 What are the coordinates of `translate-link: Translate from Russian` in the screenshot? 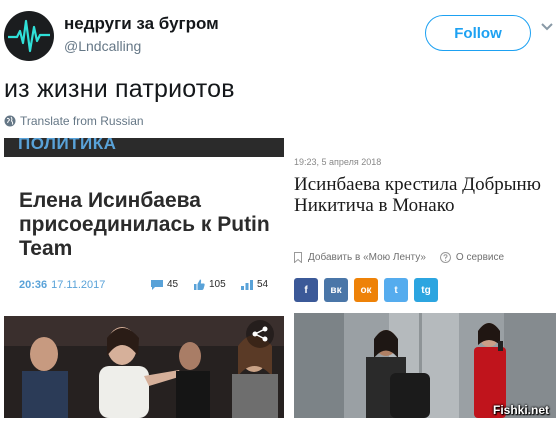 It's located at (74, 121).